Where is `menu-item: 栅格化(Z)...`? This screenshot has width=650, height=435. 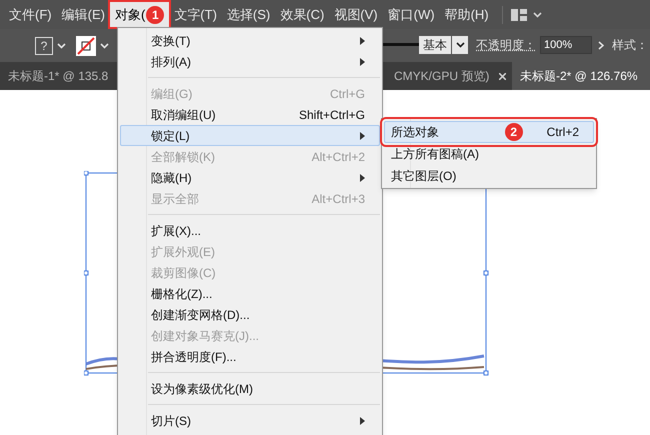
menu-item: 栅格化(Z)... is located at coordinates (250, 293).